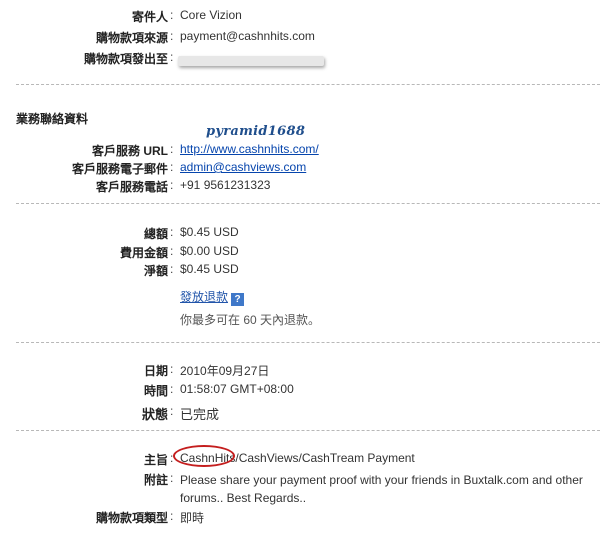 This screenshot has width=600, height=534. I want to click on url-label: 客戶服務 URL, so click(130, 151).